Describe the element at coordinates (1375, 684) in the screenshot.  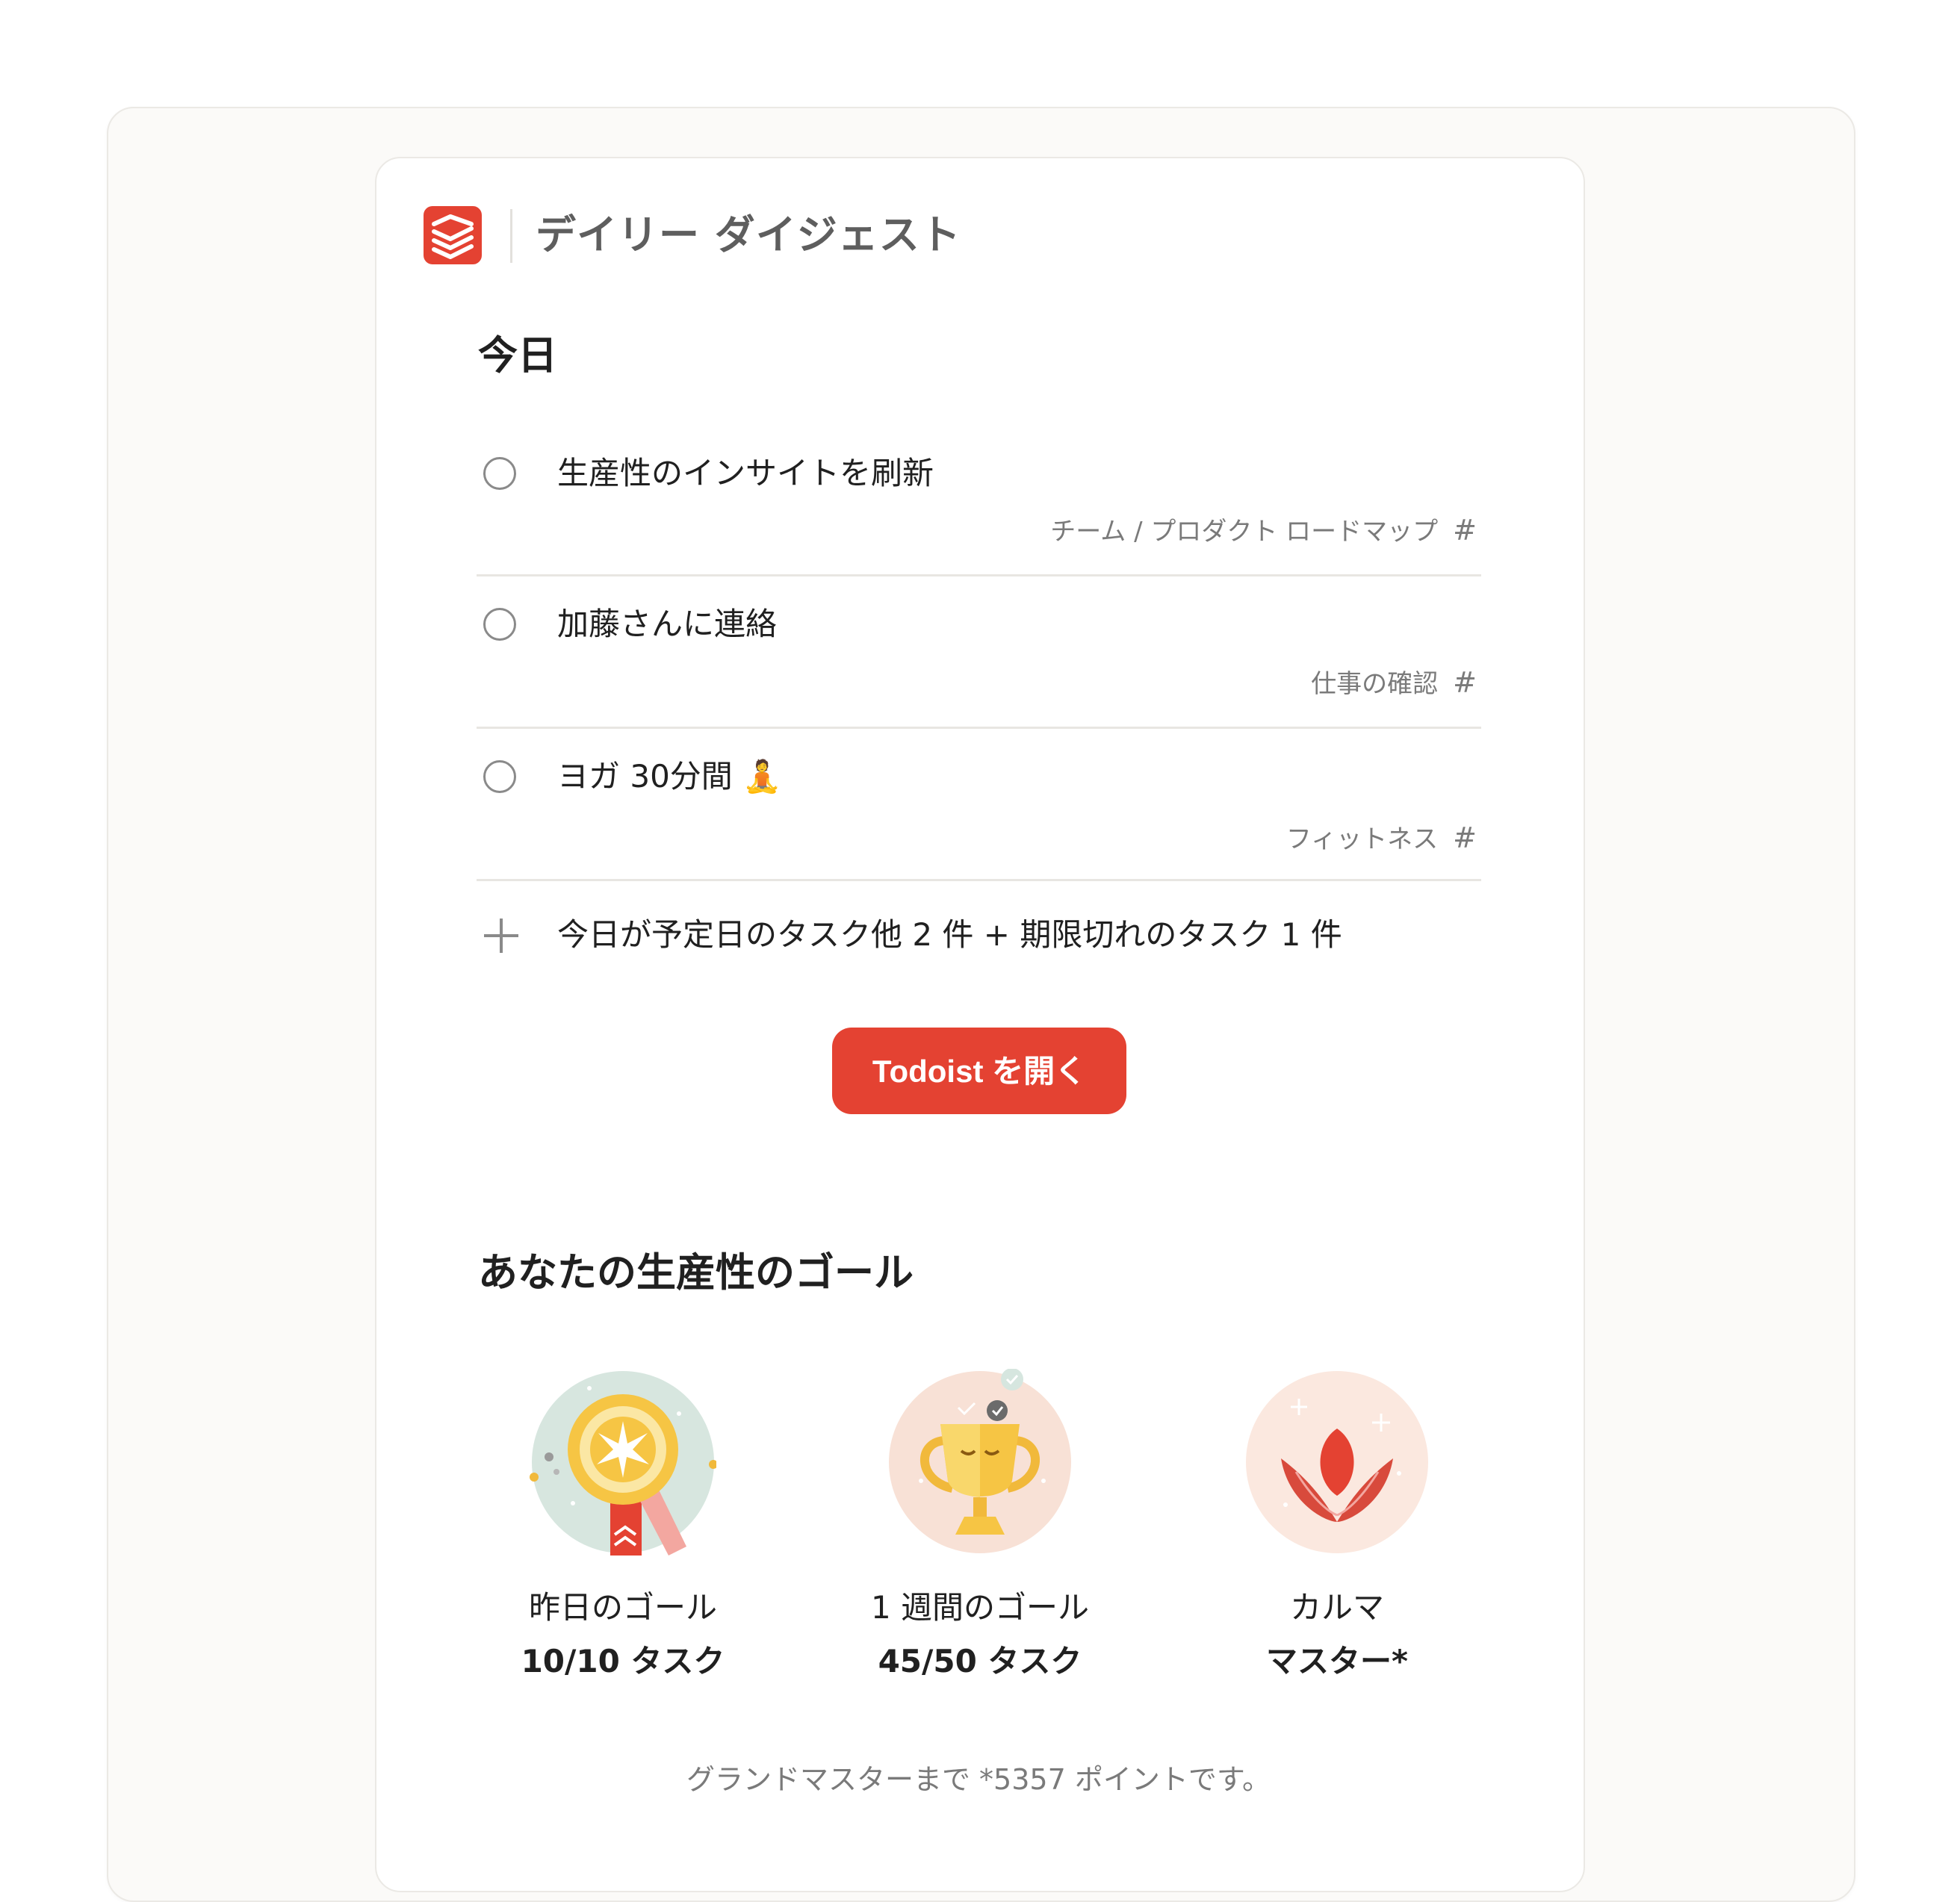
I see `task-project-label: 仕事の確認` at that location.